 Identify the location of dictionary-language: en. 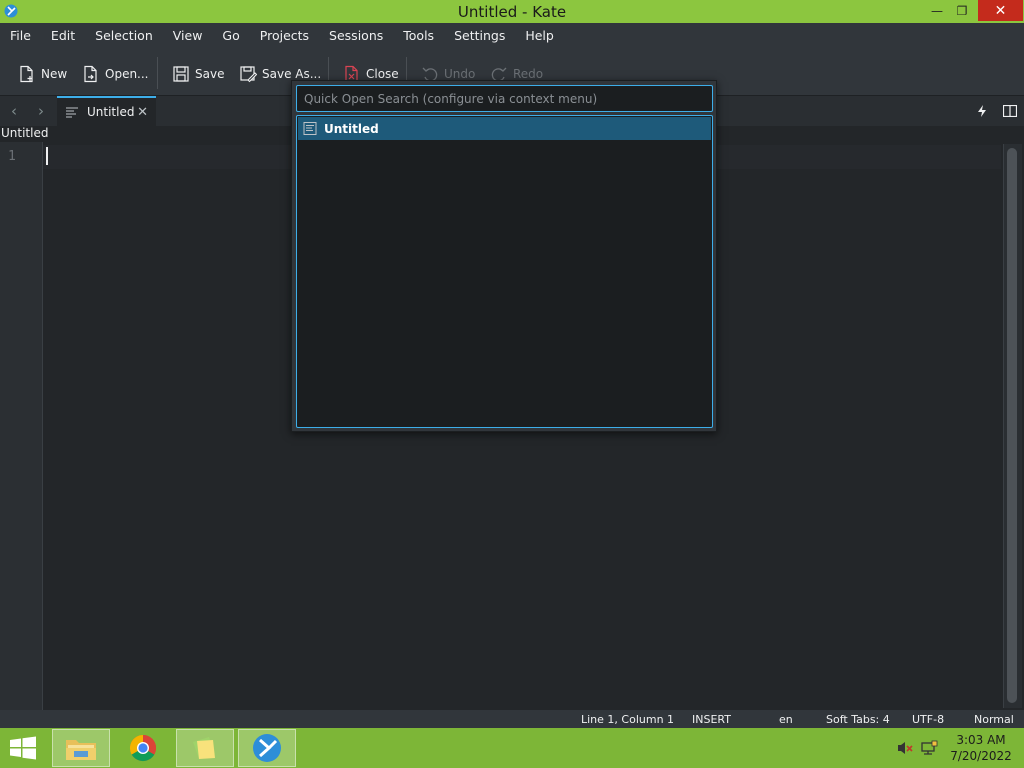
(786, 719).